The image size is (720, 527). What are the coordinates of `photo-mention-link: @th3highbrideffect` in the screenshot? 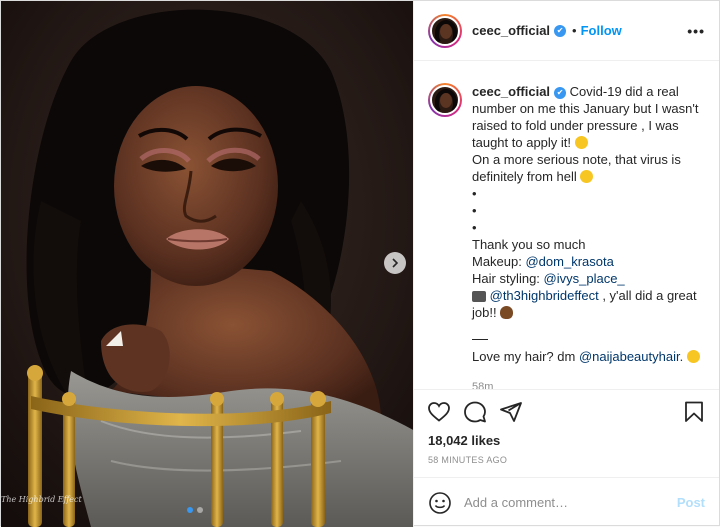 It's located at (544, 295).